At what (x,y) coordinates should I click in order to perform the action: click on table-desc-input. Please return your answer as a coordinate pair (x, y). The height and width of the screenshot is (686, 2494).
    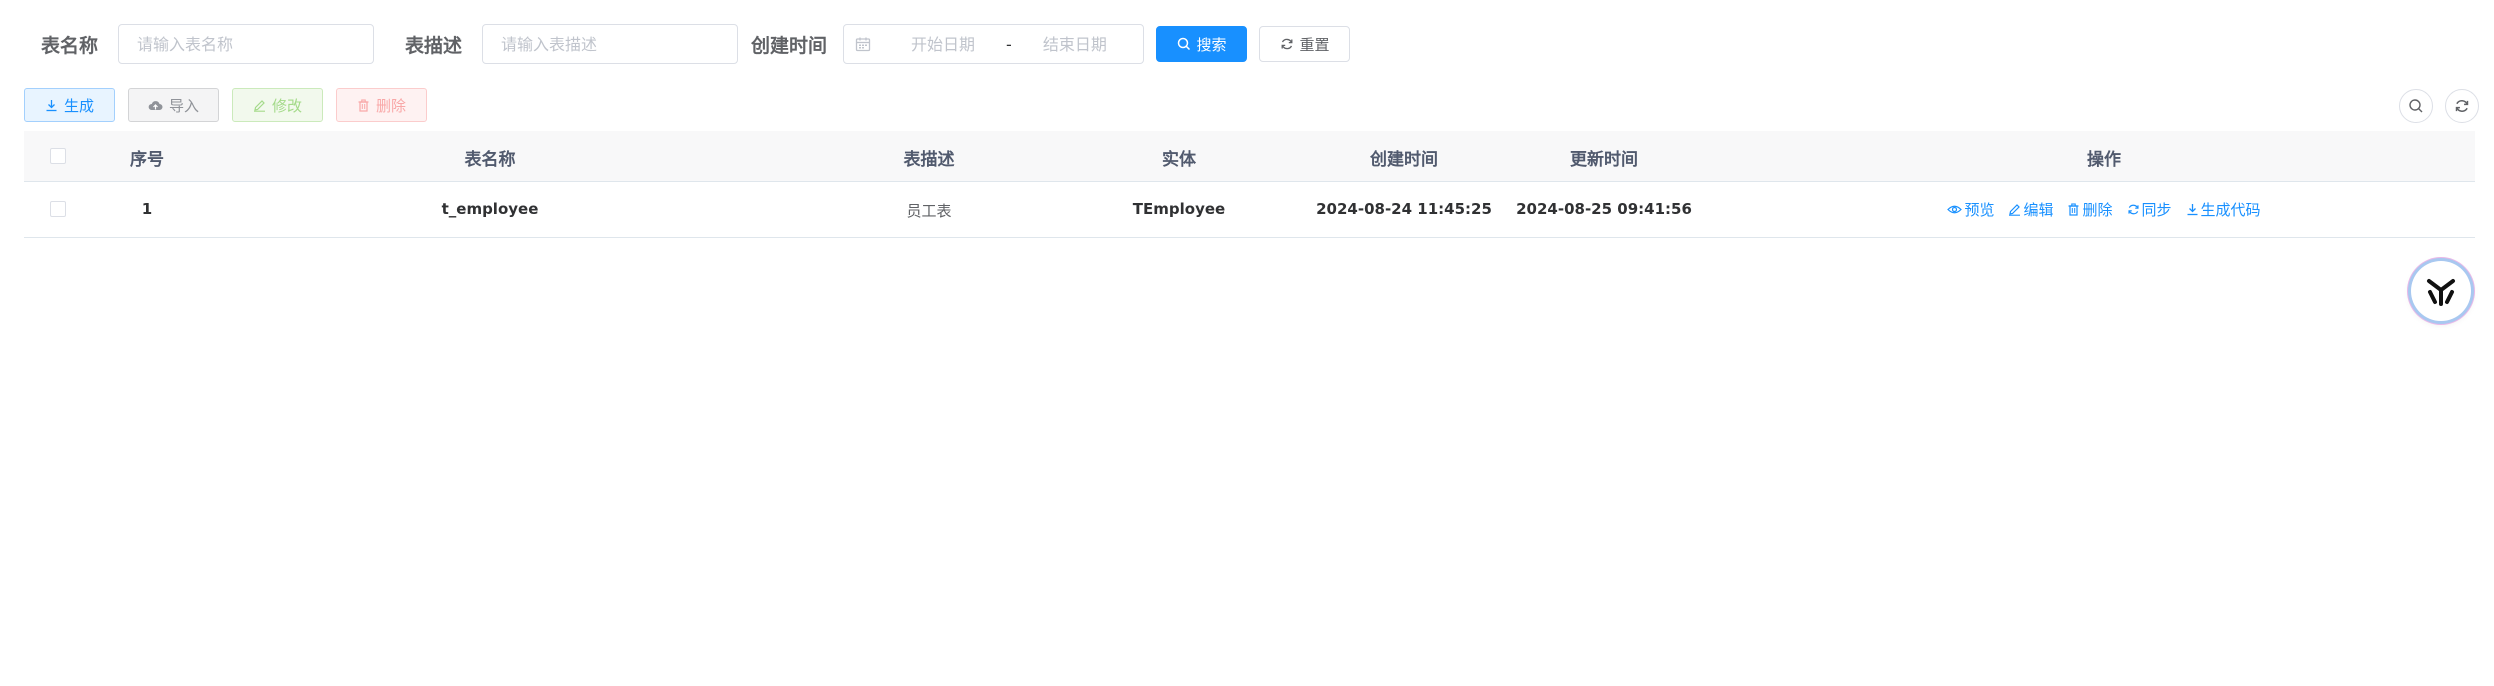
    Looking at the image, I should click on (610, 44).